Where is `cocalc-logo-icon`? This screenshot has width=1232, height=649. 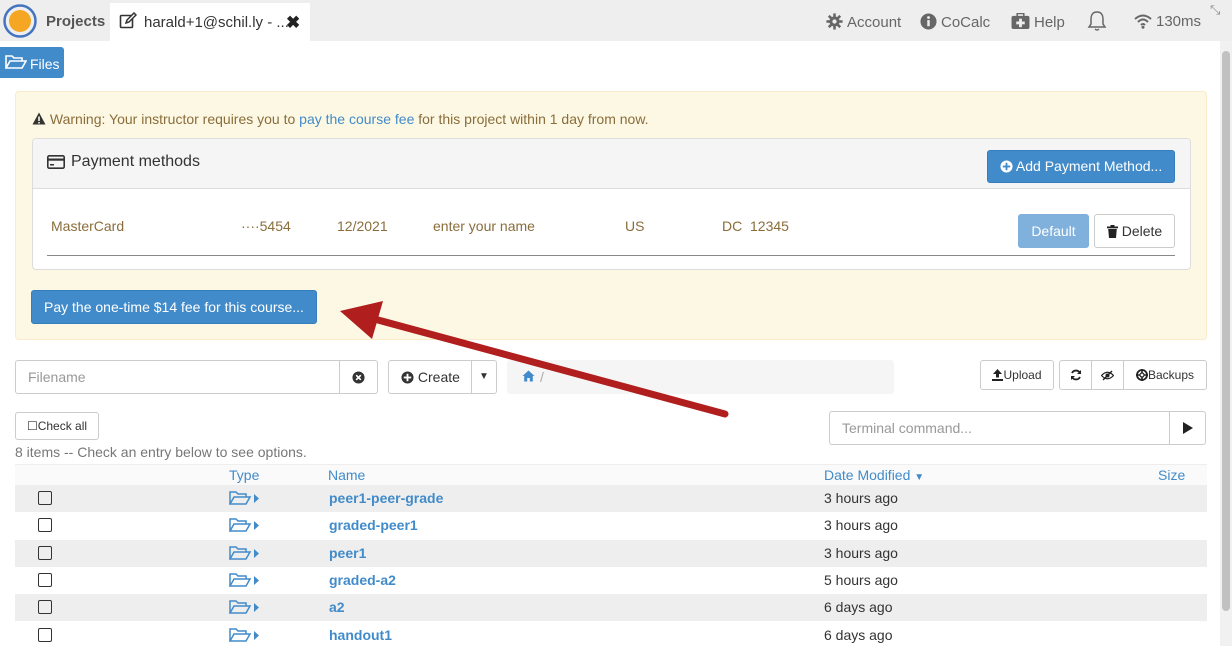
cocalc-logo-icon is located at coordinates (20, 21).